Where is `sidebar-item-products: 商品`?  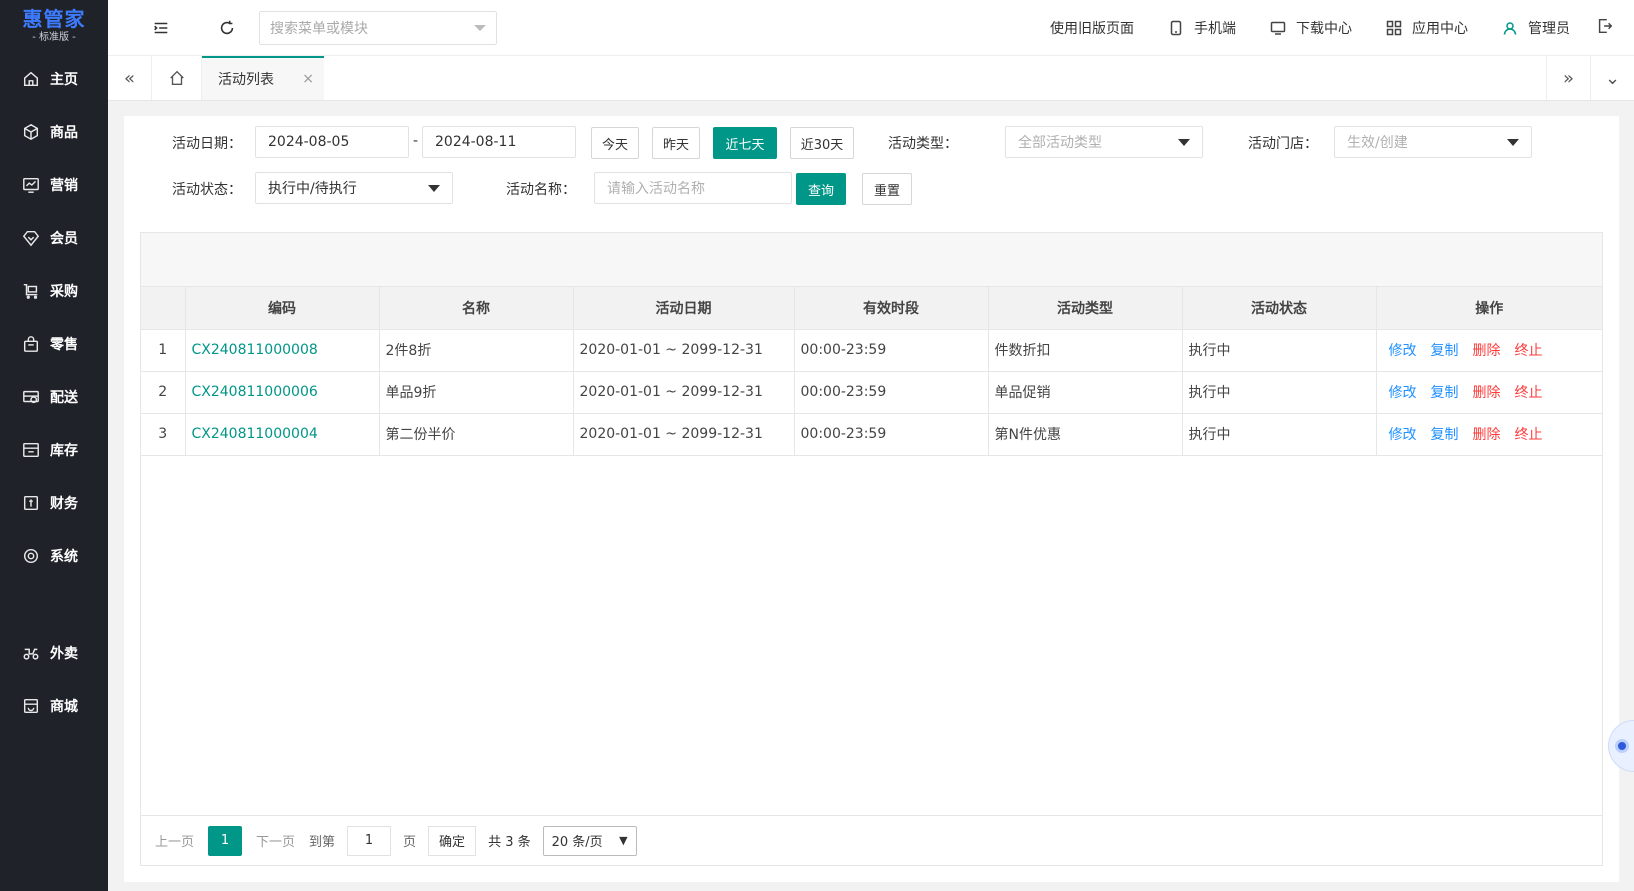
sidebar-item-products: 商品 is located at coordinates (54, 131).